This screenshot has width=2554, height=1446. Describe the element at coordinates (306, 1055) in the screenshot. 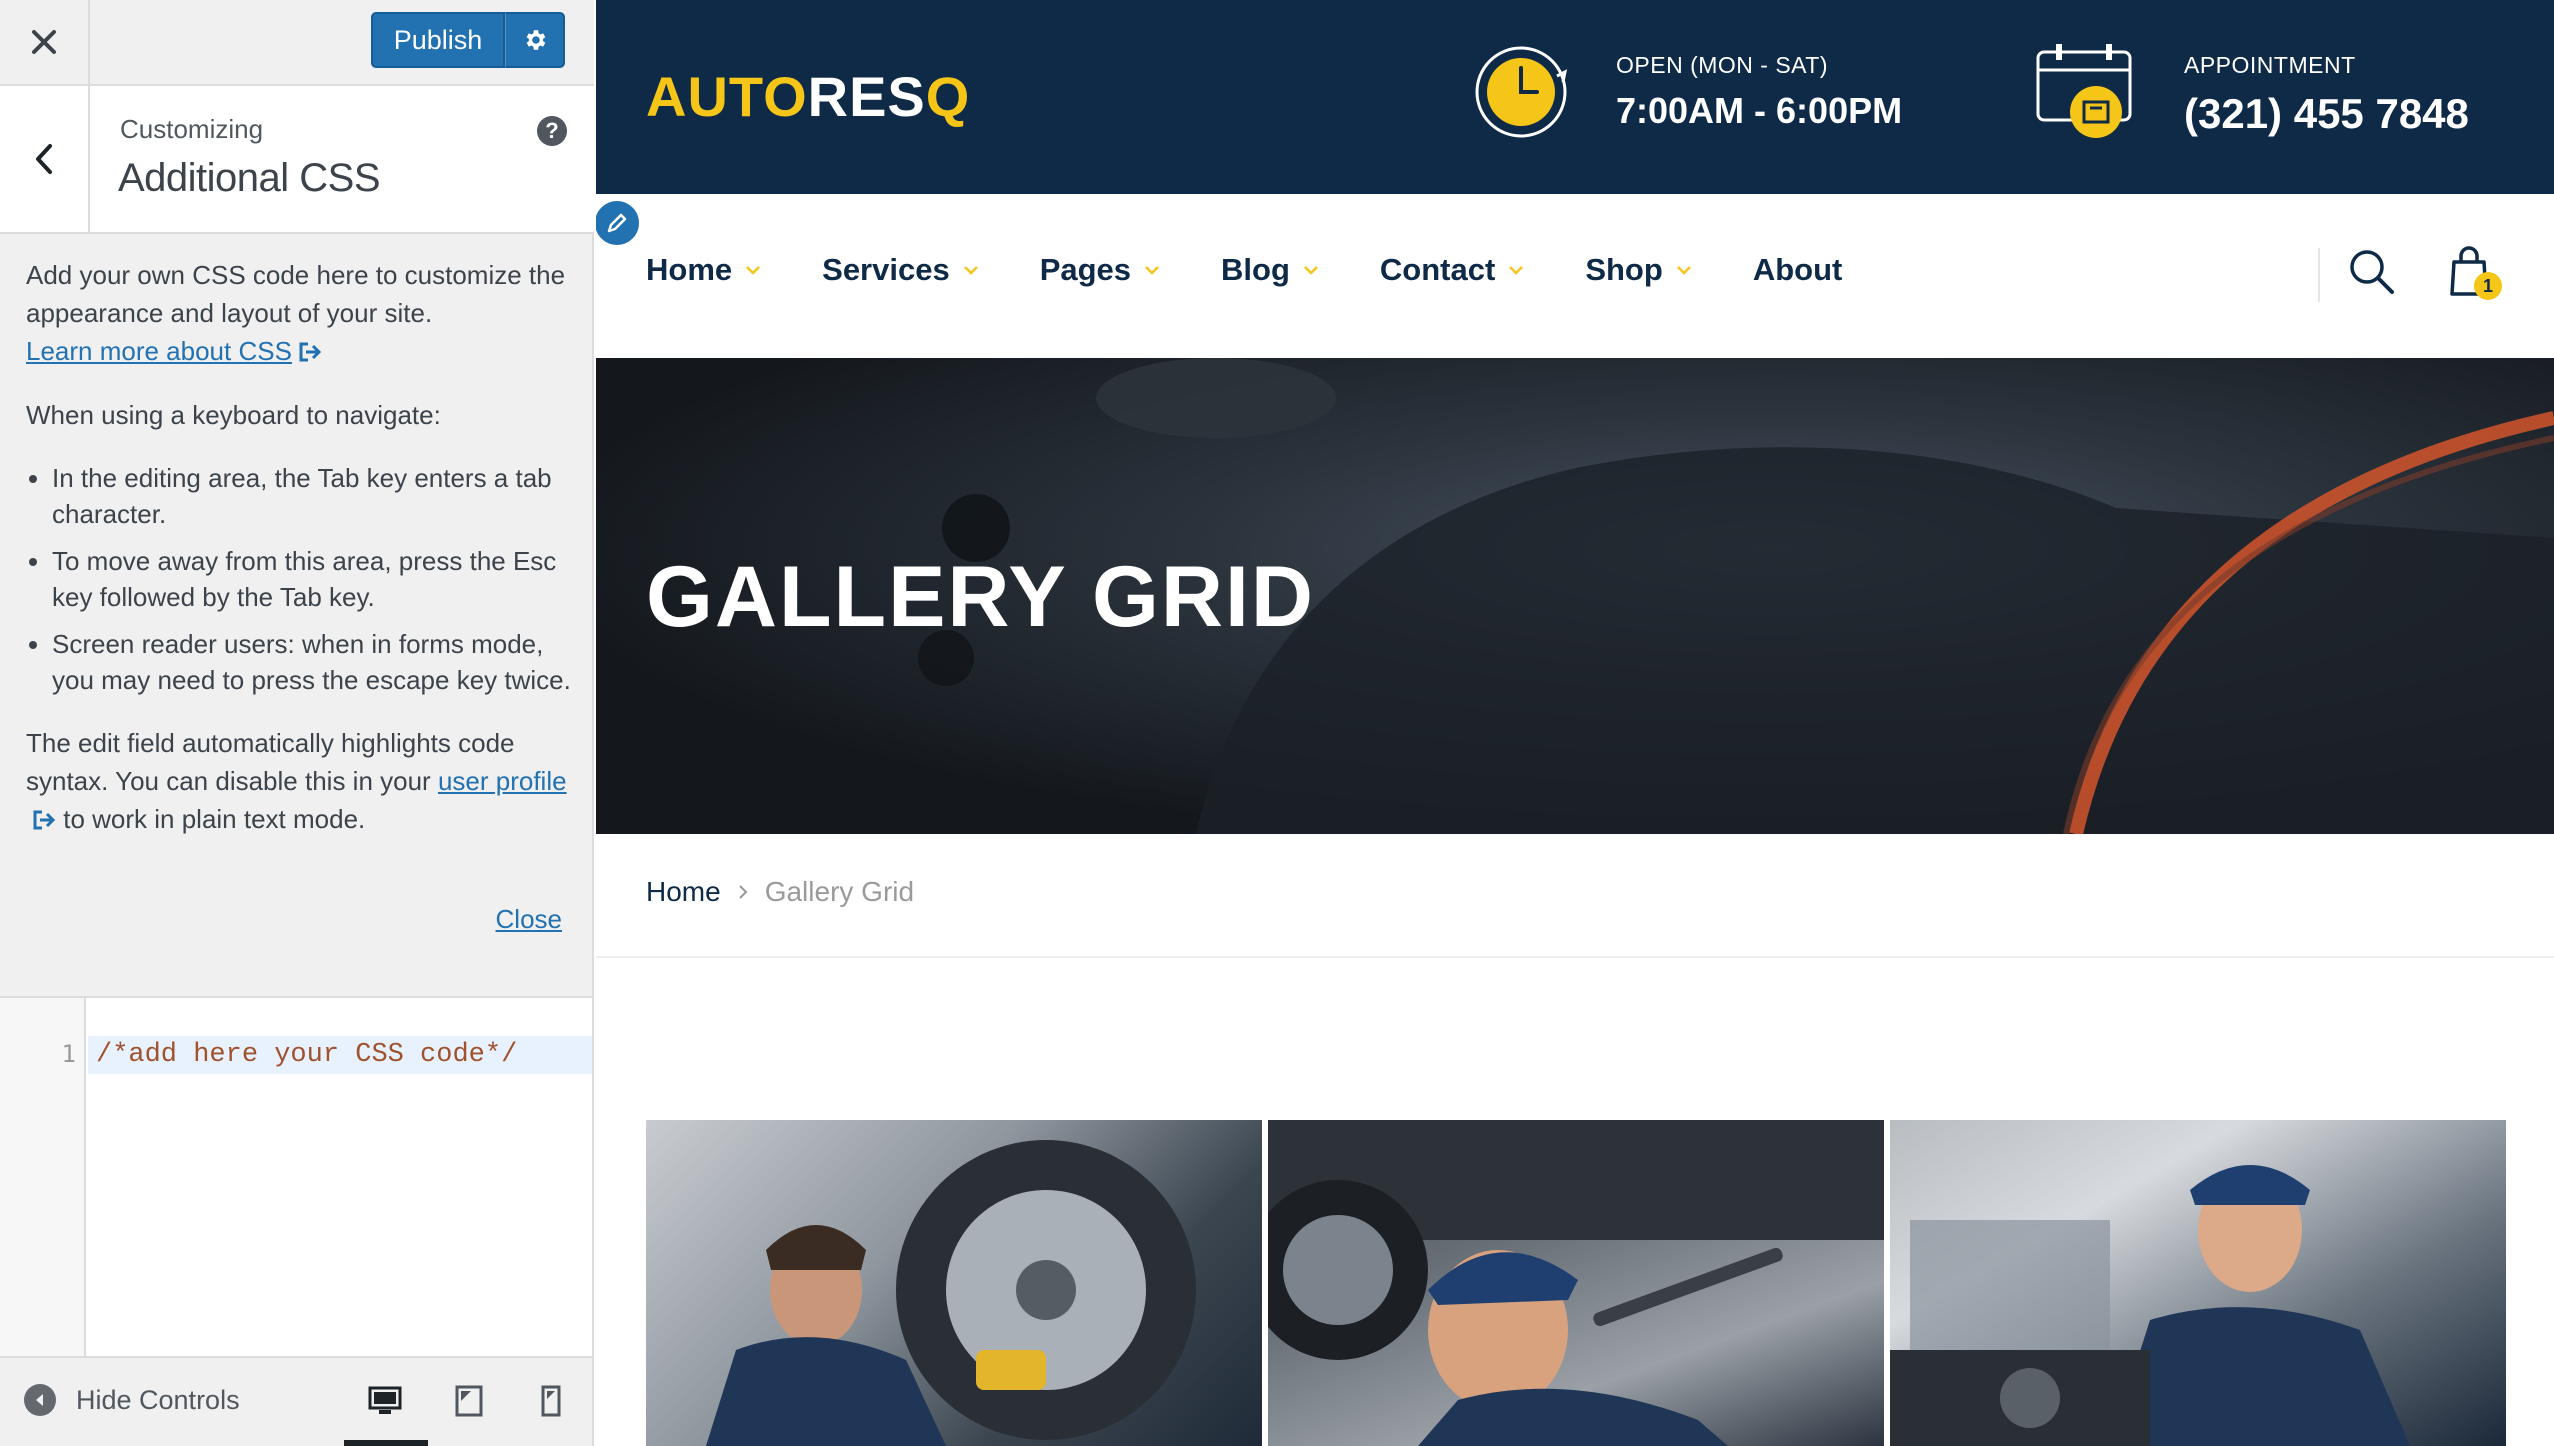

I see `code-line: /*add here your CSS code*/` at that location.